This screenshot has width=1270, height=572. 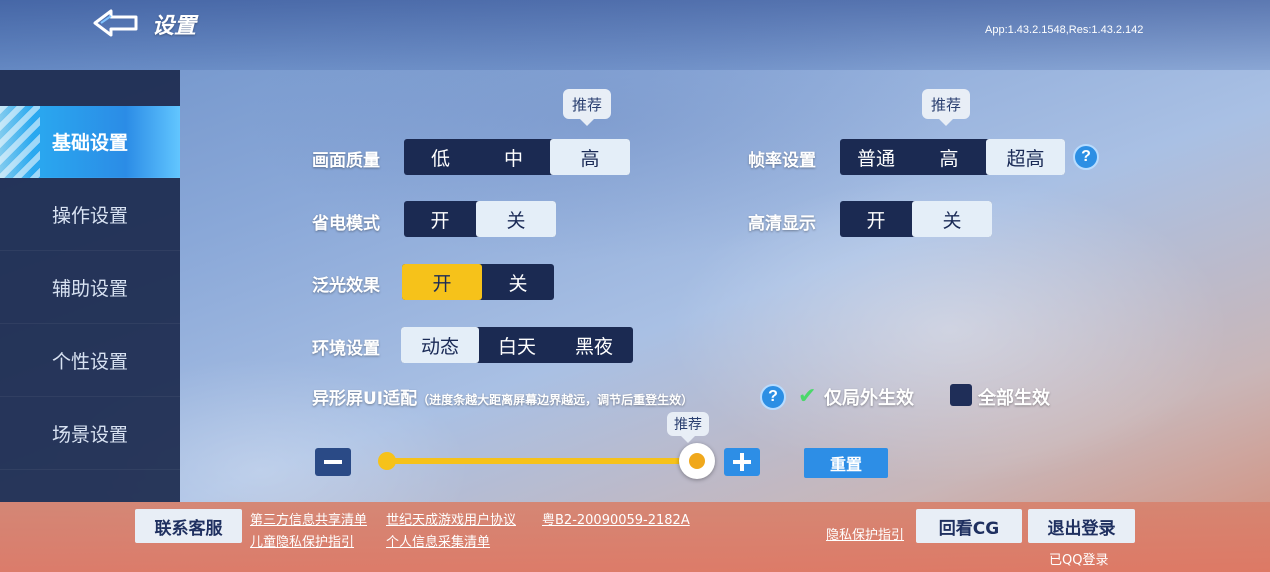 I want to click on screen-adapt-label: 异形屏UI适配（进度条越大距离屏幕边界越远，调节后重登生效）, so click(x=502, y=396).